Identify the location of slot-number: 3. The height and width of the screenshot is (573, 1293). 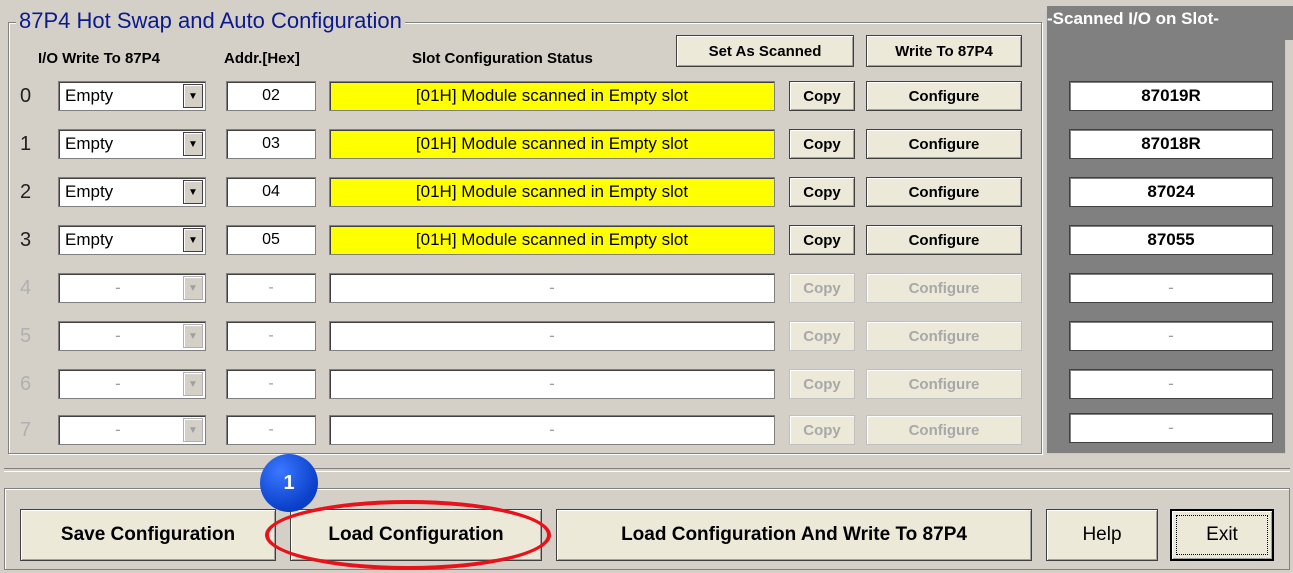
(26, 240).